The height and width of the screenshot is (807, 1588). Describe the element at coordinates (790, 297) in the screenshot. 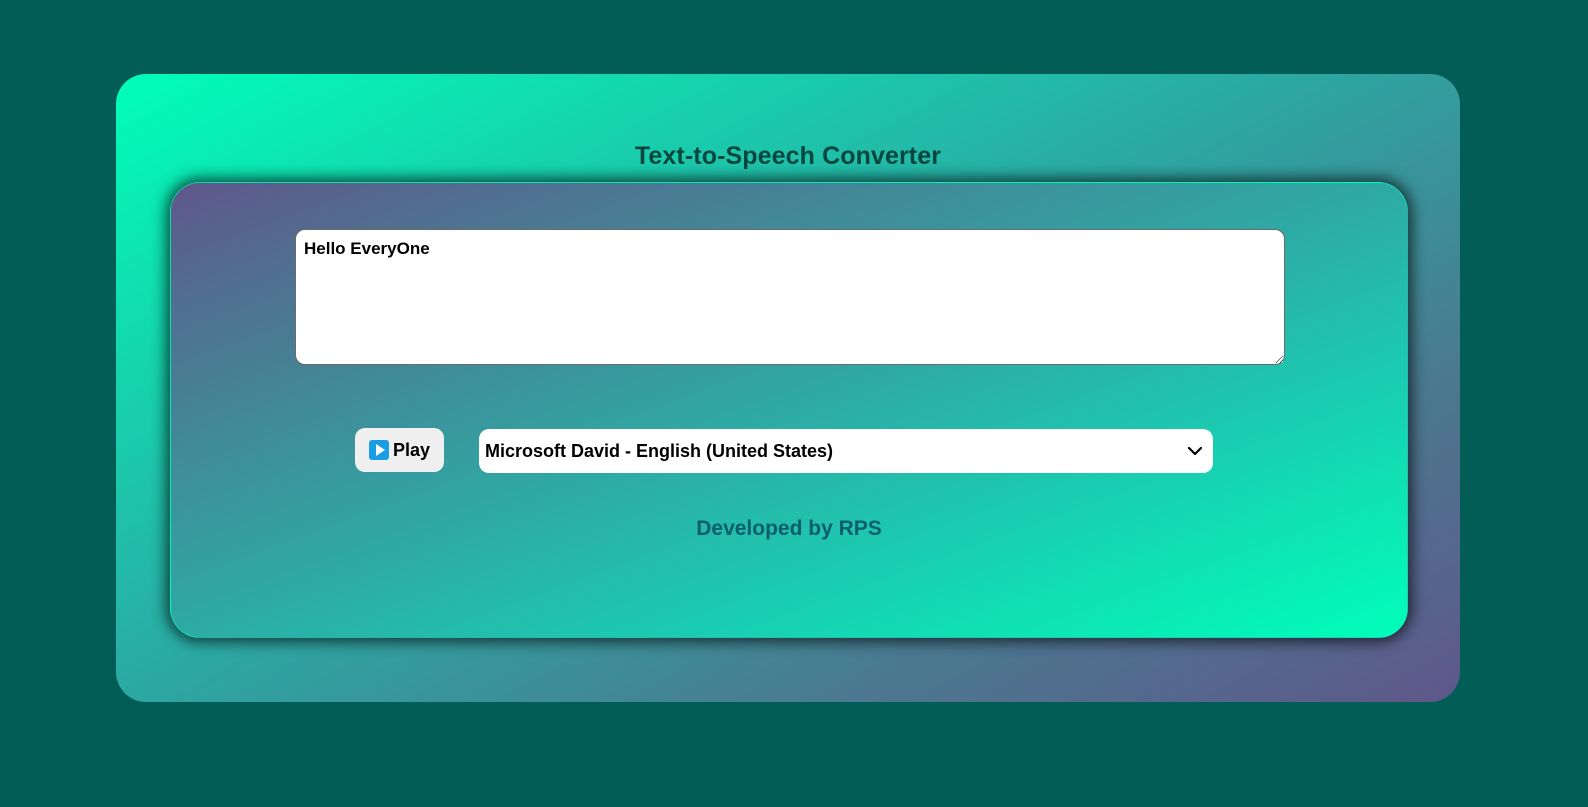

I see `speech-text-input` at that location.